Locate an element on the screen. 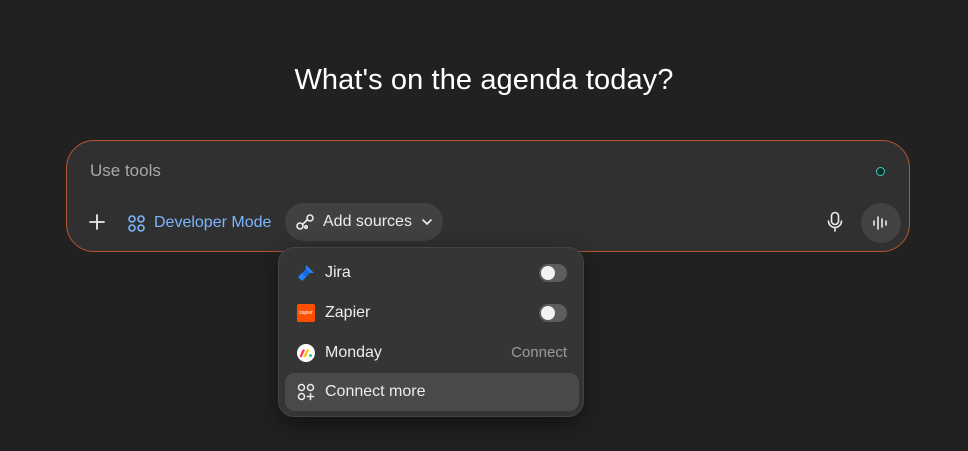  plus-icon is located at coordinates (97, 222).